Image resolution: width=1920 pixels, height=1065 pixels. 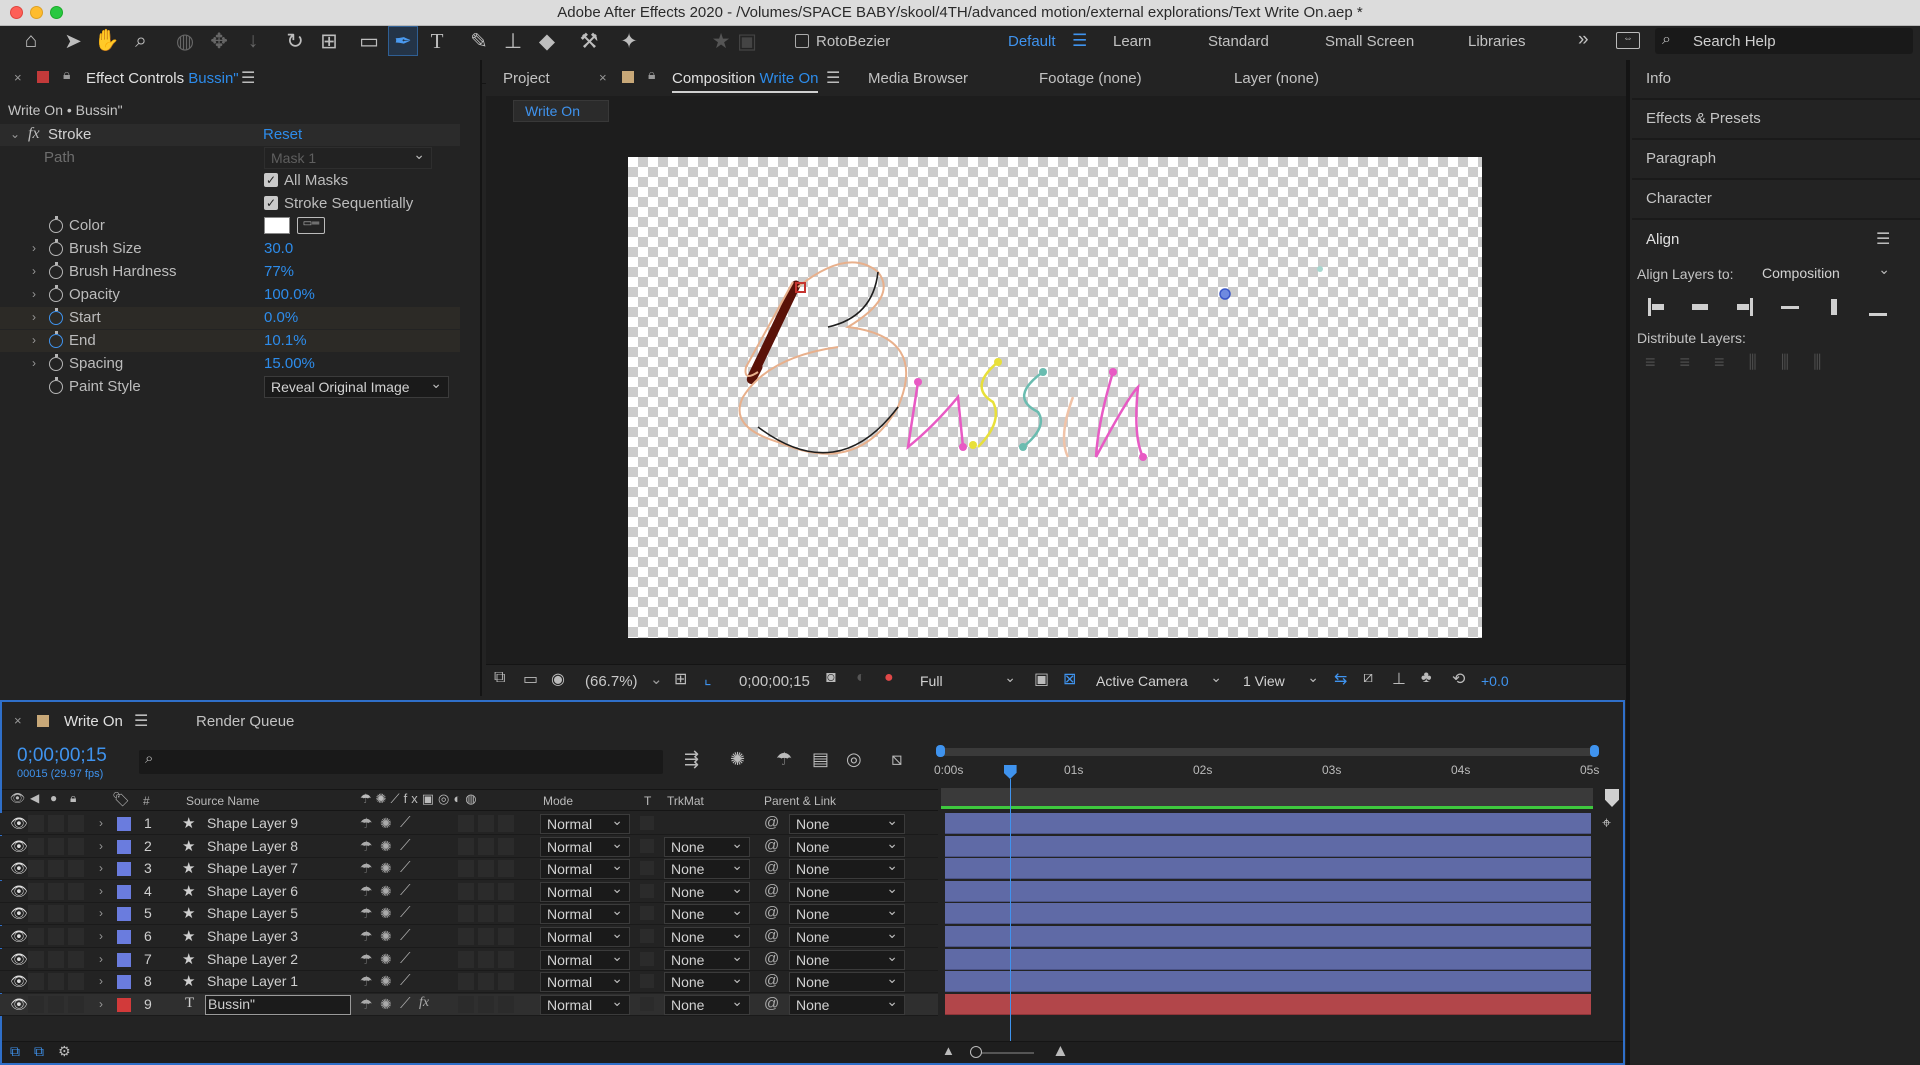 What do you see at coordinates (369, 41) in the screenshot?
I see `rectangle-tool-icon: ▭` at bounding box center [369, 41].